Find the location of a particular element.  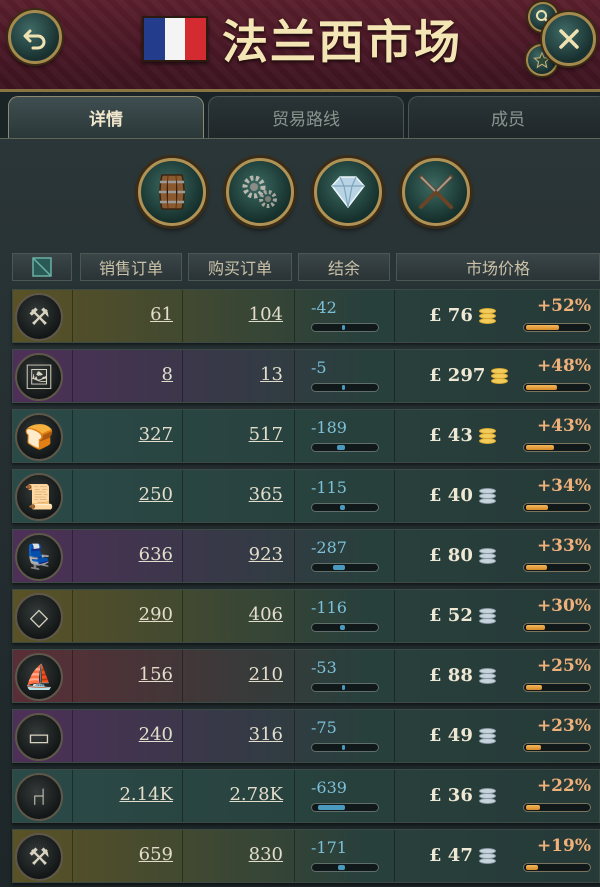

market-price-value: £ 80 is located at coordinates (451, 555).